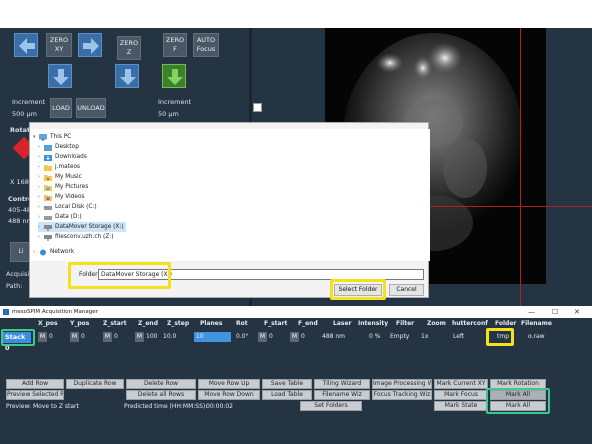  I want to click on tree-item-music: › My Music, so click(60, 177).